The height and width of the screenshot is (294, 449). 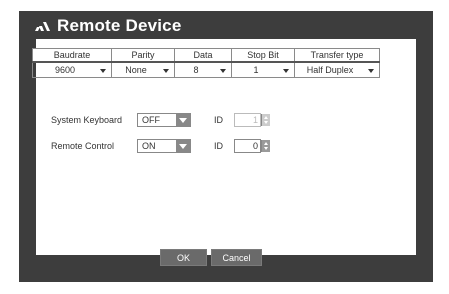 I want to click on system-keyboard-dropdown: OFF, so click(x=164, y=120).